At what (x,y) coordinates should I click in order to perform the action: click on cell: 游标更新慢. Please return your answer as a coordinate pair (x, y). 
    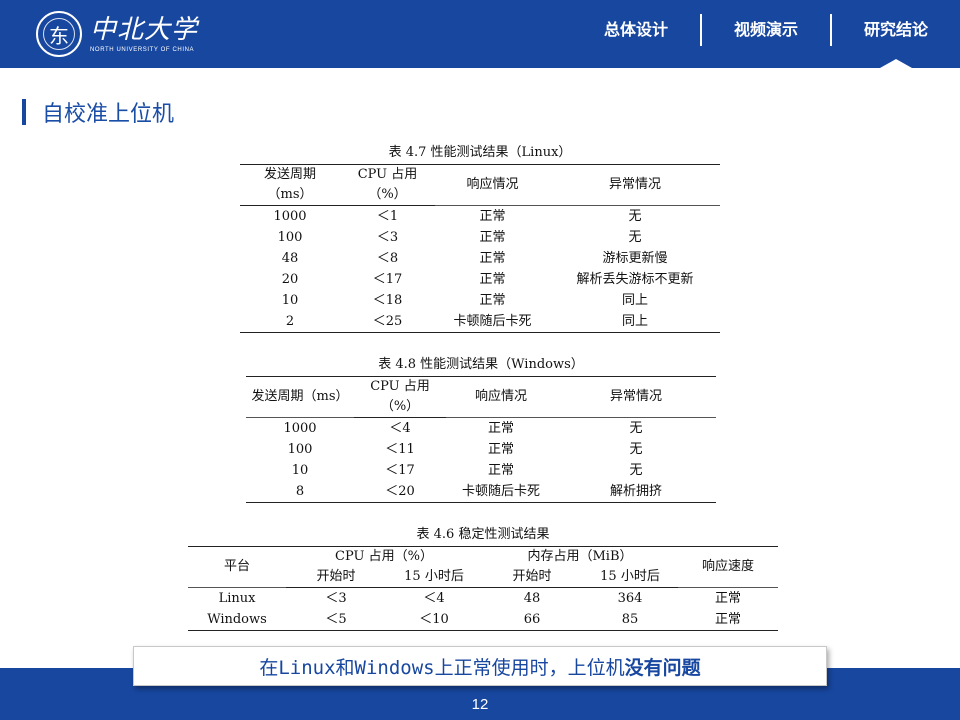
    Looking at the image, I should click on (635, 258).